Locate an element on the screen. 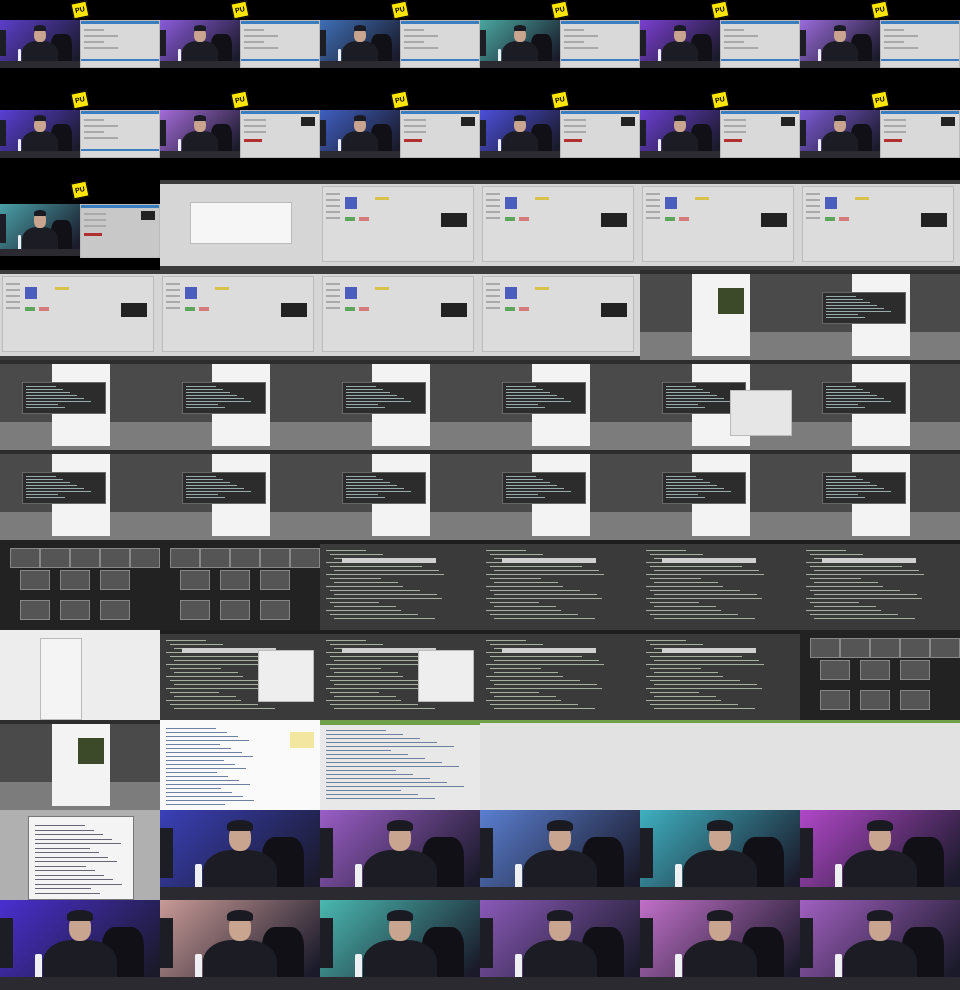  green-button is located at coordinates (350, 219).